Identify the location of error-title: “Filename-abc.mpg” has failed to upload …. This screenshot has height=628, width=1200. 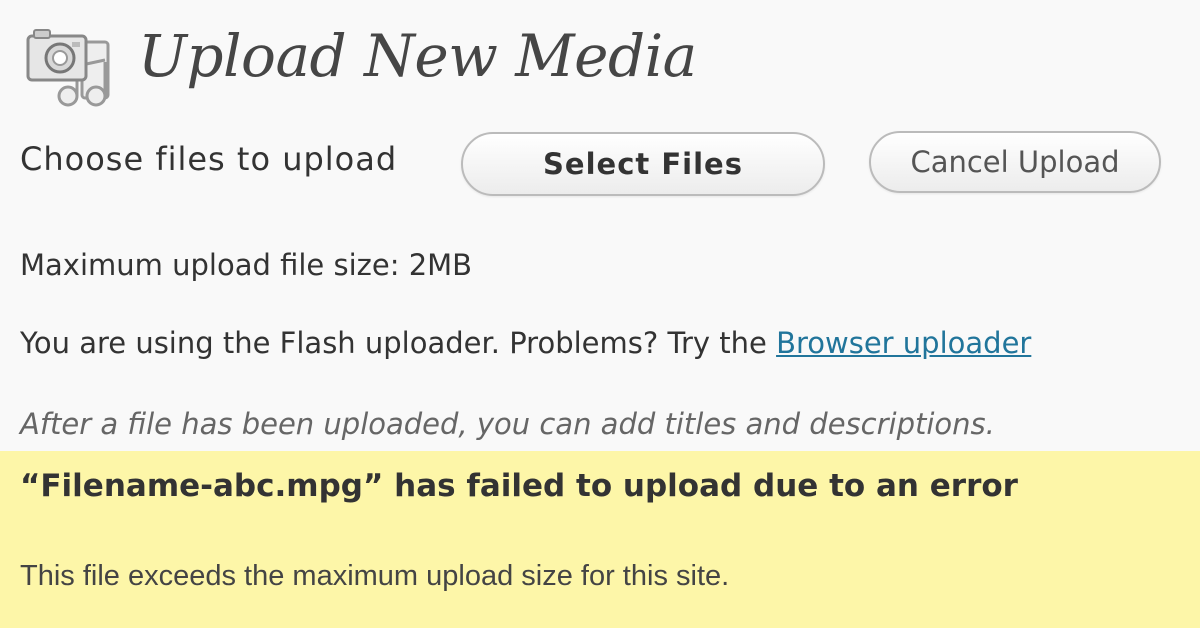
(519, 486).